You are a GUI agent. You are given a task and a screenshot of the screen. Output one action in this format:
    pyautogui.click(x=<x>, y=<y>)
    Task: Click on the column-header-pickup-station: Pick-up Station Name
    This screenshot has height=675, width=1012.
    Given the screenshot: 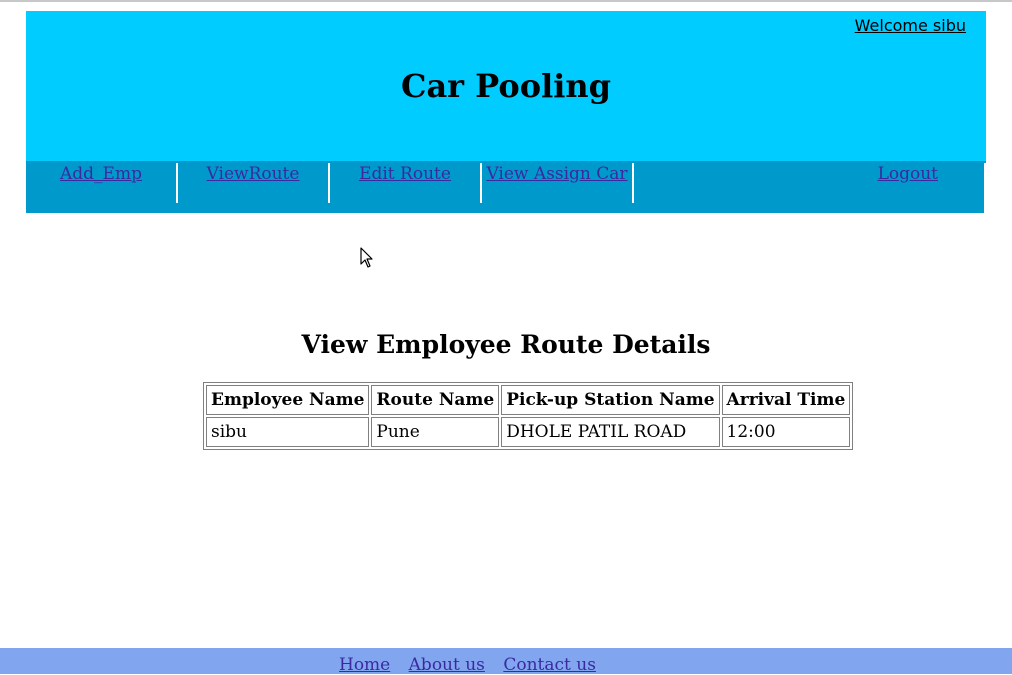 What is the action you would take?
    pyautogui.click(x=610, y=400)
    